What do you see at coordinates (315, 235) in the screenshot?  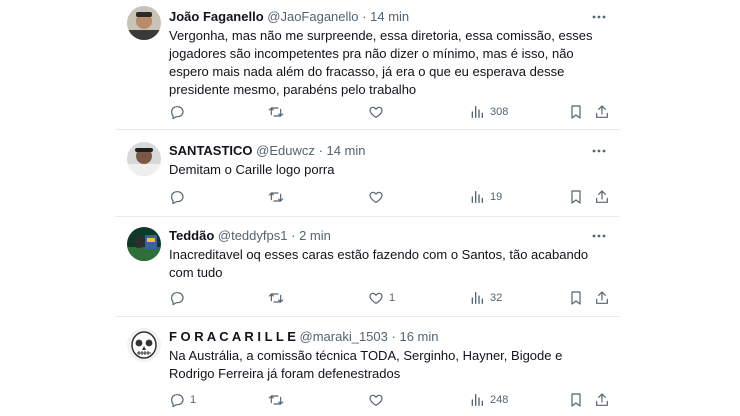 I see `timestamp: 2 min` at bounding box center [315, 235].